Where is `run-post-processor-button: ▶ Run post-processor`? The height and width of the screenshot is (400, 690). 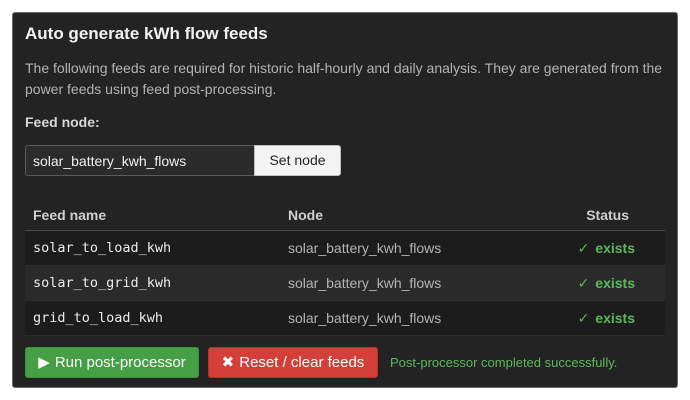
run-post-processor-button: ▶ Run post-processor is located at coordinates (112, 362).